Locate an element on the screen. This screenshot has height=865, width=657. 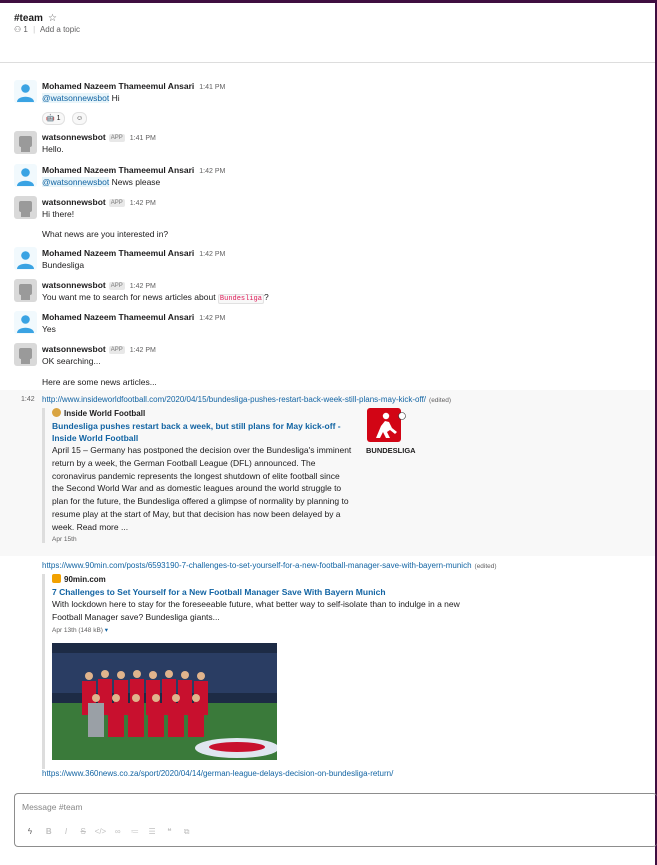
message-text: Hi there! is located at coordinates (58, 214).